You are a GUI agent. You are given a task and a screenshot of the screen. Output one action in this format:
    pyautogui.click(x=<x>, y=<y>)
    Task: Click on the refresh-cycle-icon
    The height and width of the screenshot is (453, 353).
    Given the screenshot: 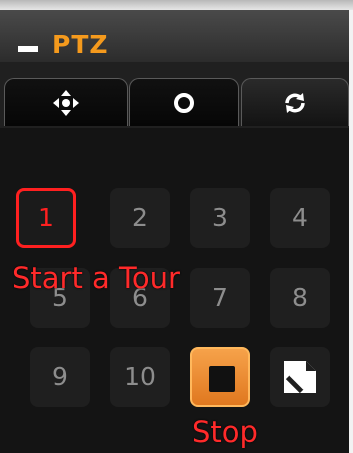 What is the action you would take?
    pyautogui.click(x=295, y=102)
    